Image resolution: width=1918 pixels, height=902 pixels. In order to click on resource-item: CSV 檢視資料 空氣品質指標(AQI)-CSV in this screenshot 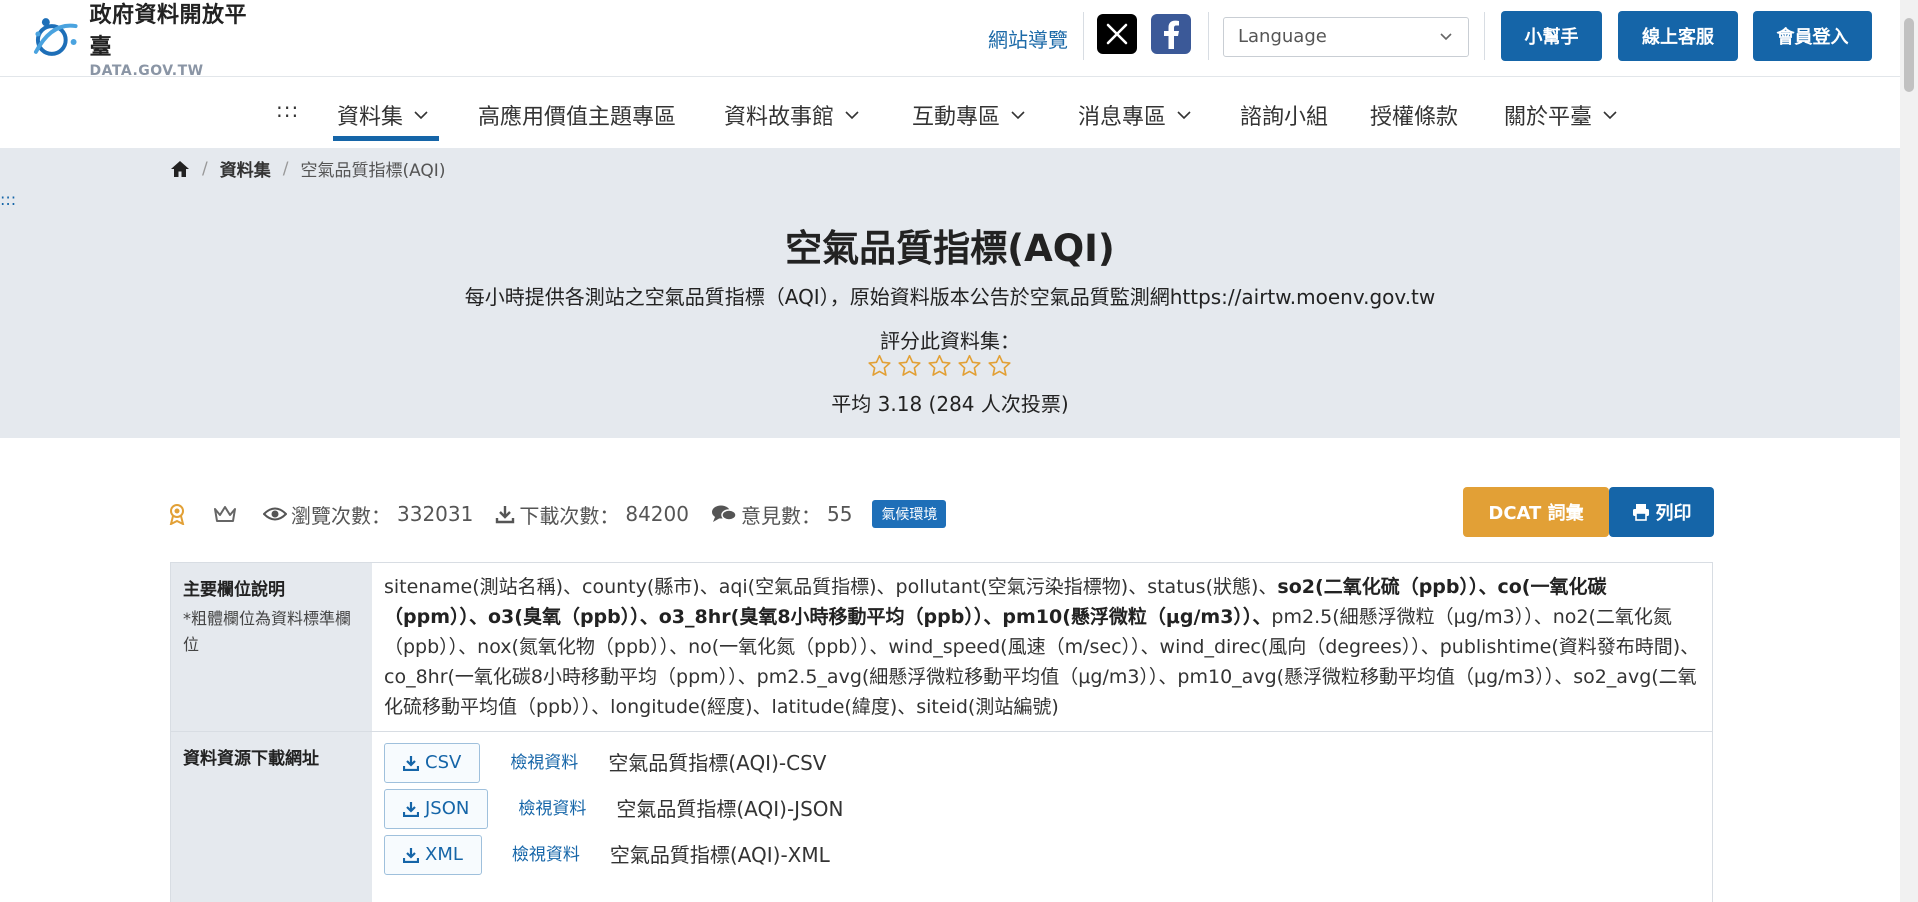, I will do `click(1042, 763)`.